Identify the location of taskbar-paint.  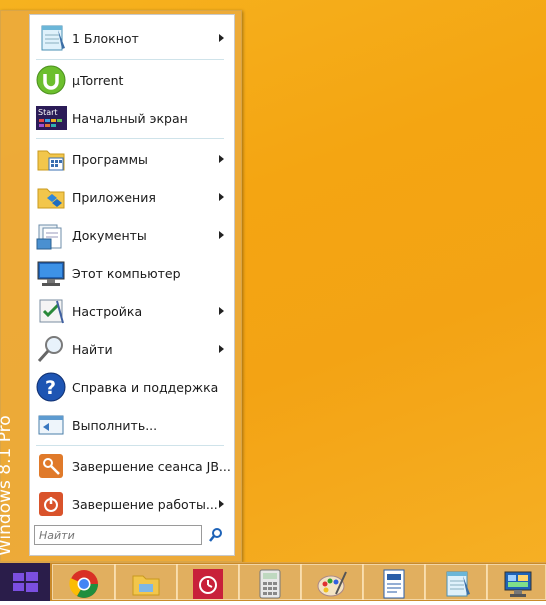
(332, 582).